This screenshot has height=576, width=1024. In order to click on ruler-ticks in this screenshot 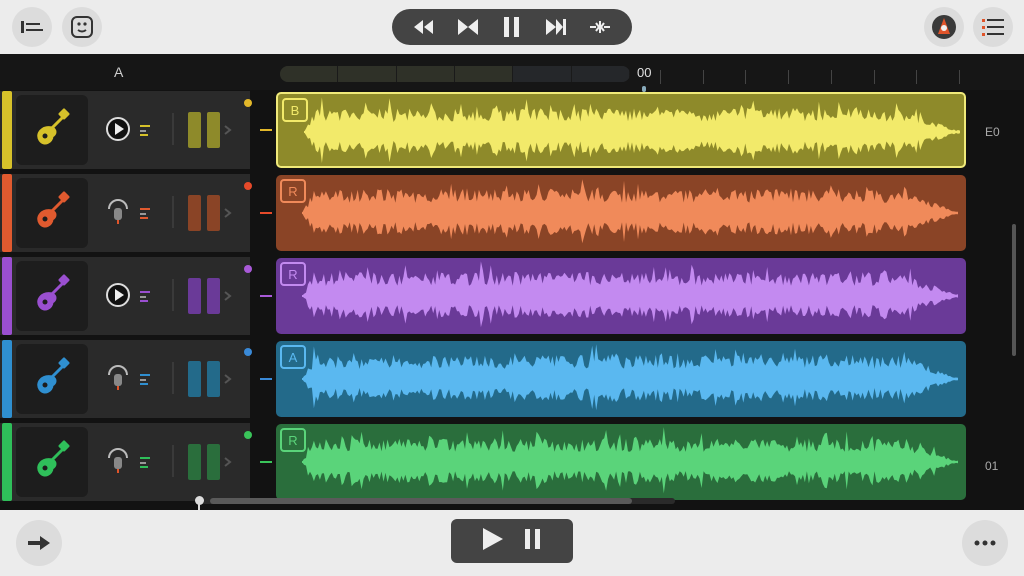, I will do `click(810, 77)`.